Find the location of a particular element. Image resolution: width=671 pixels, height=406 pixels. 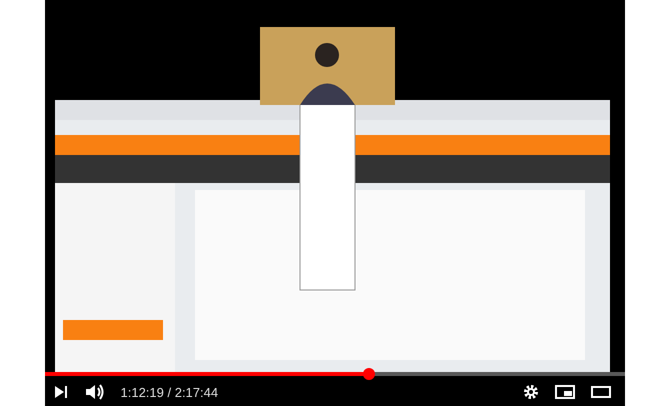

progress-handle is located at coordinates (369, 374).